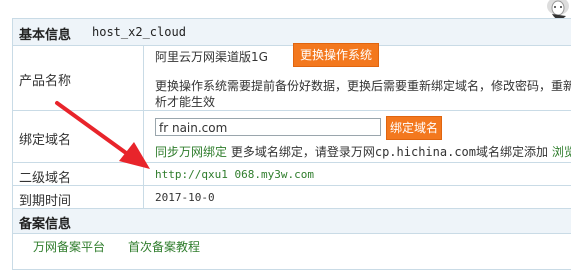 The width and height of the screenshot is (571, 270). Describe the element at coordinates (292, 221) in the screenshot. I see `record-info-header` at that location.